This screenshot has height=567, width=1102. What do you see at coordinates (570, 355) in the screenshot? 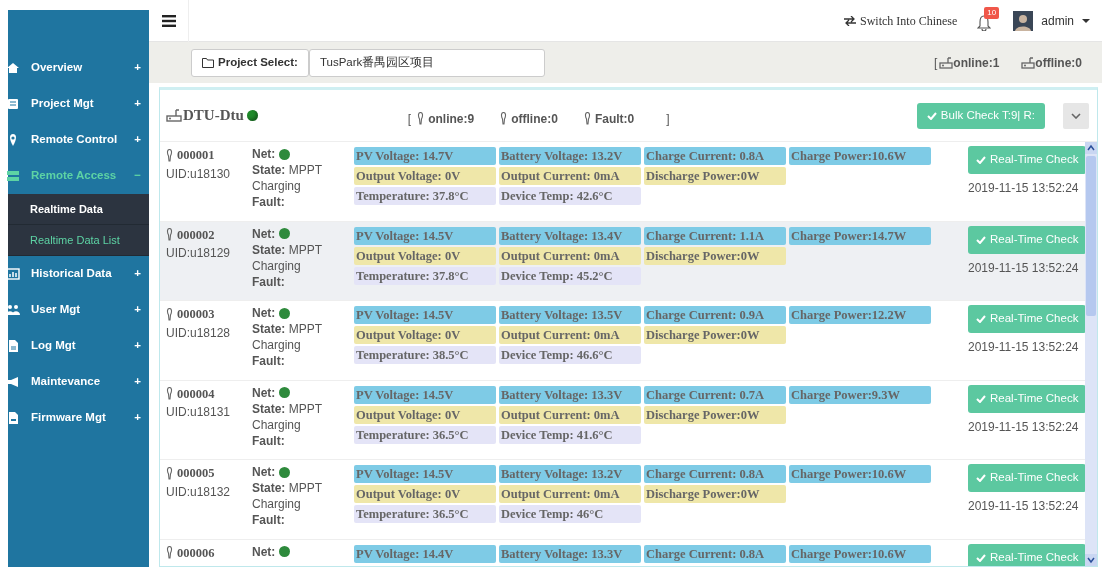
I see `reading-label: Device Temp: 46.6°C` at bounding box center [570, 355].